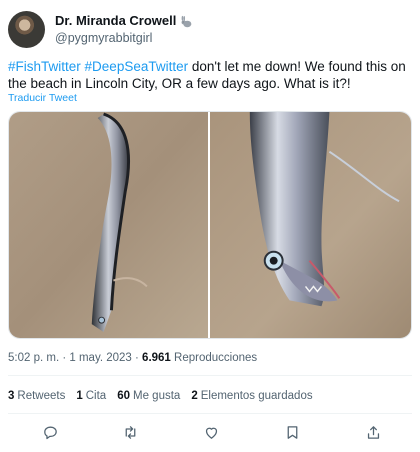 The image size is (420, 452). What do you see at coordinates (42, 98) in the screenshot?
I see `translate-tweet-link: Traducir Tweet` at bounding box center [42, 98].